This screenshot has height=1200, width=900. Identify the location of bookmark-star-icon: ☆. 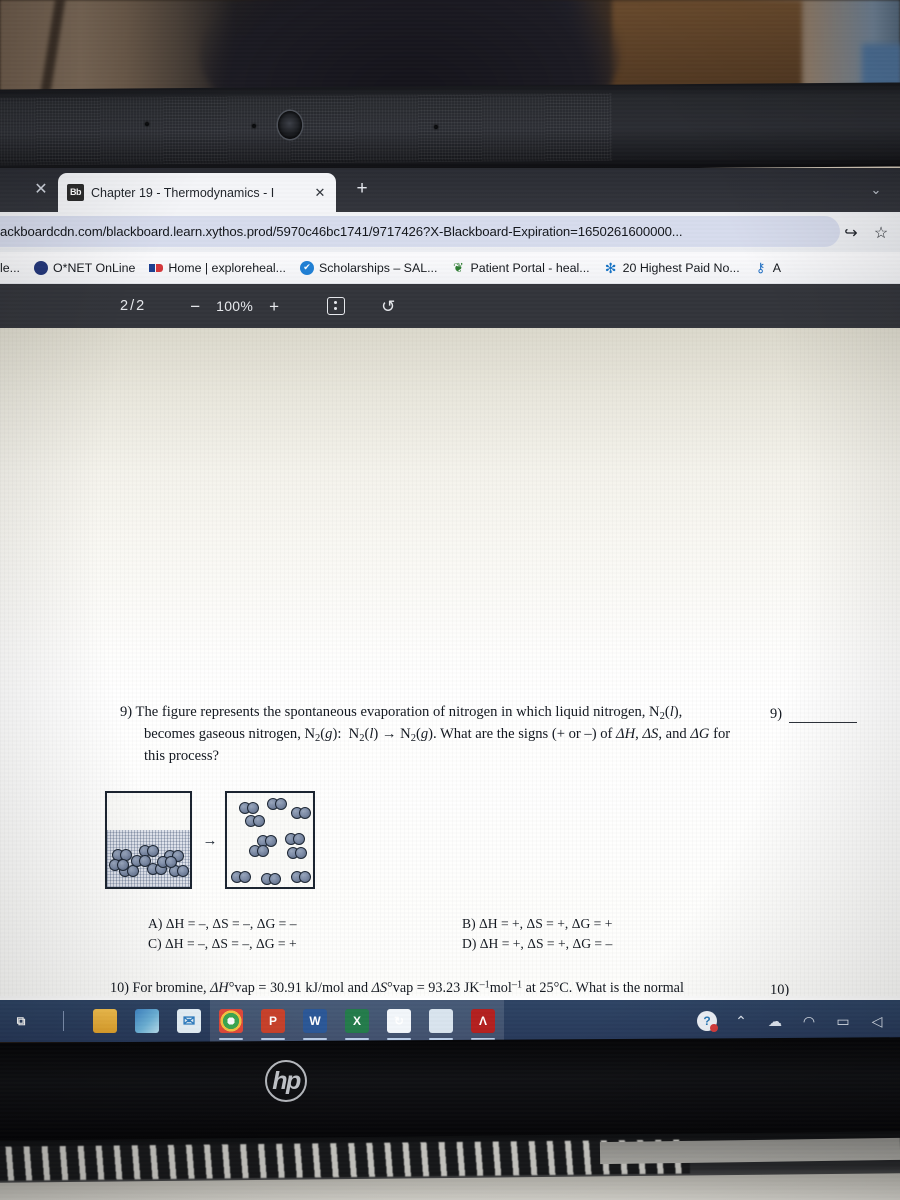
(881, 233).